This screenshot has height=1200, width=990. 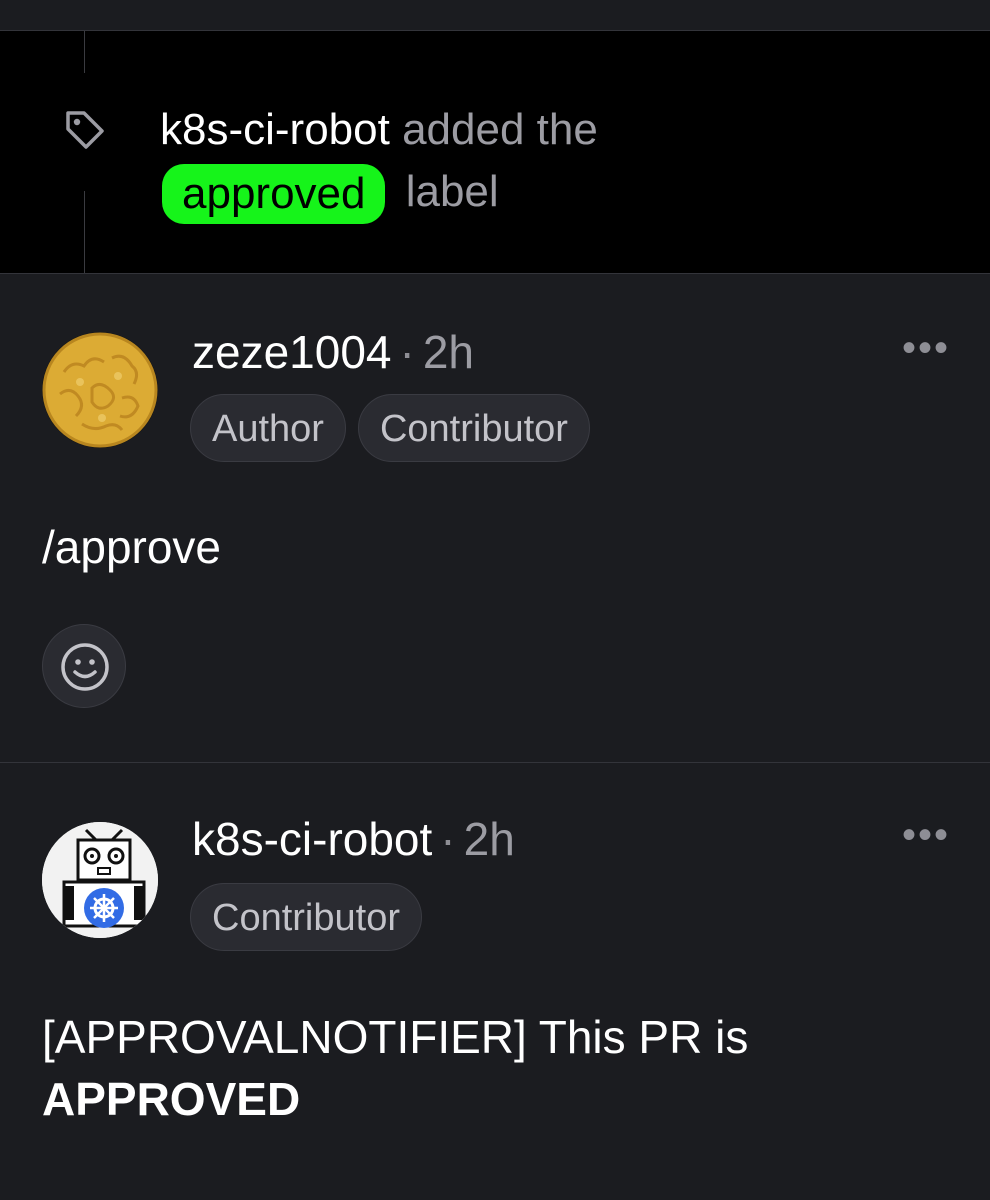 I want to click on comment-header: k8s-ci-robot · 2h, so click(x=353, y=839).